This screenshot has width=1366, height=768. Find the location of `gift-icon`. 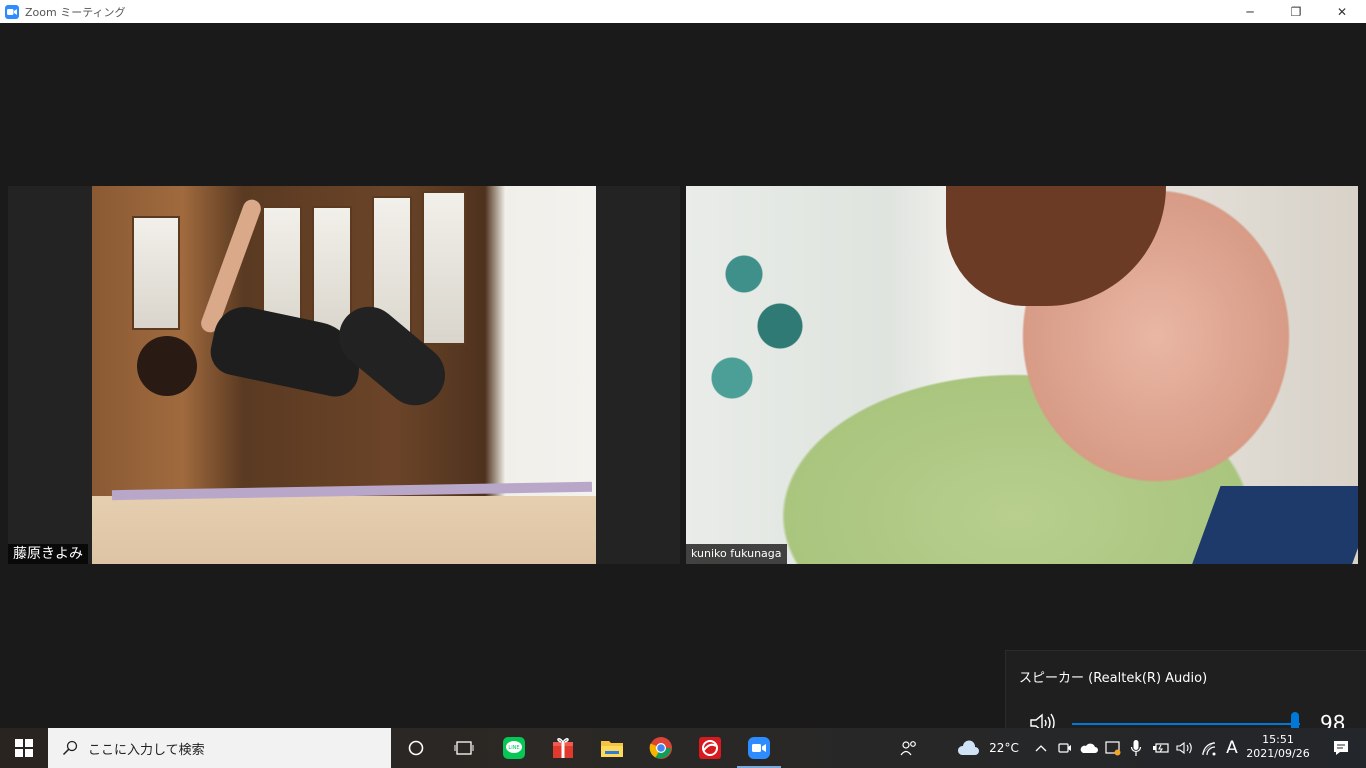

gift-icon is located at coordinates (563, 748).